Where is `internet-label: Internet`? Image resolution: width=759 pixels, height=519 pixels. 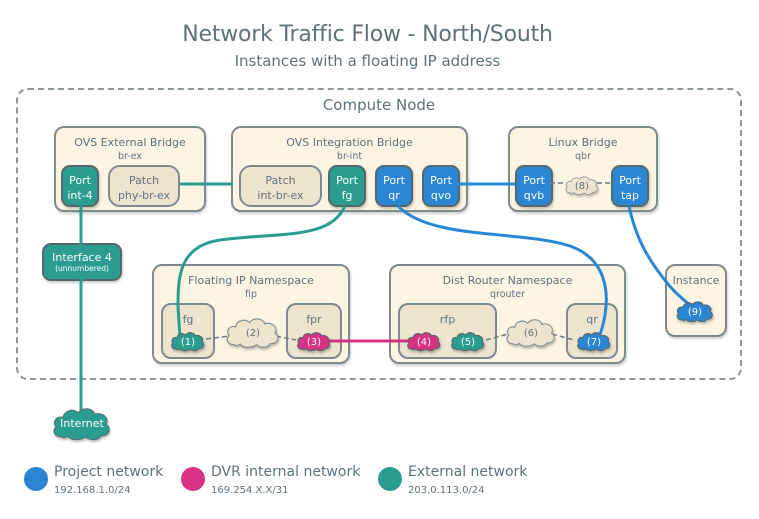
internet-label: Internet is located at coordinates (82, 423).